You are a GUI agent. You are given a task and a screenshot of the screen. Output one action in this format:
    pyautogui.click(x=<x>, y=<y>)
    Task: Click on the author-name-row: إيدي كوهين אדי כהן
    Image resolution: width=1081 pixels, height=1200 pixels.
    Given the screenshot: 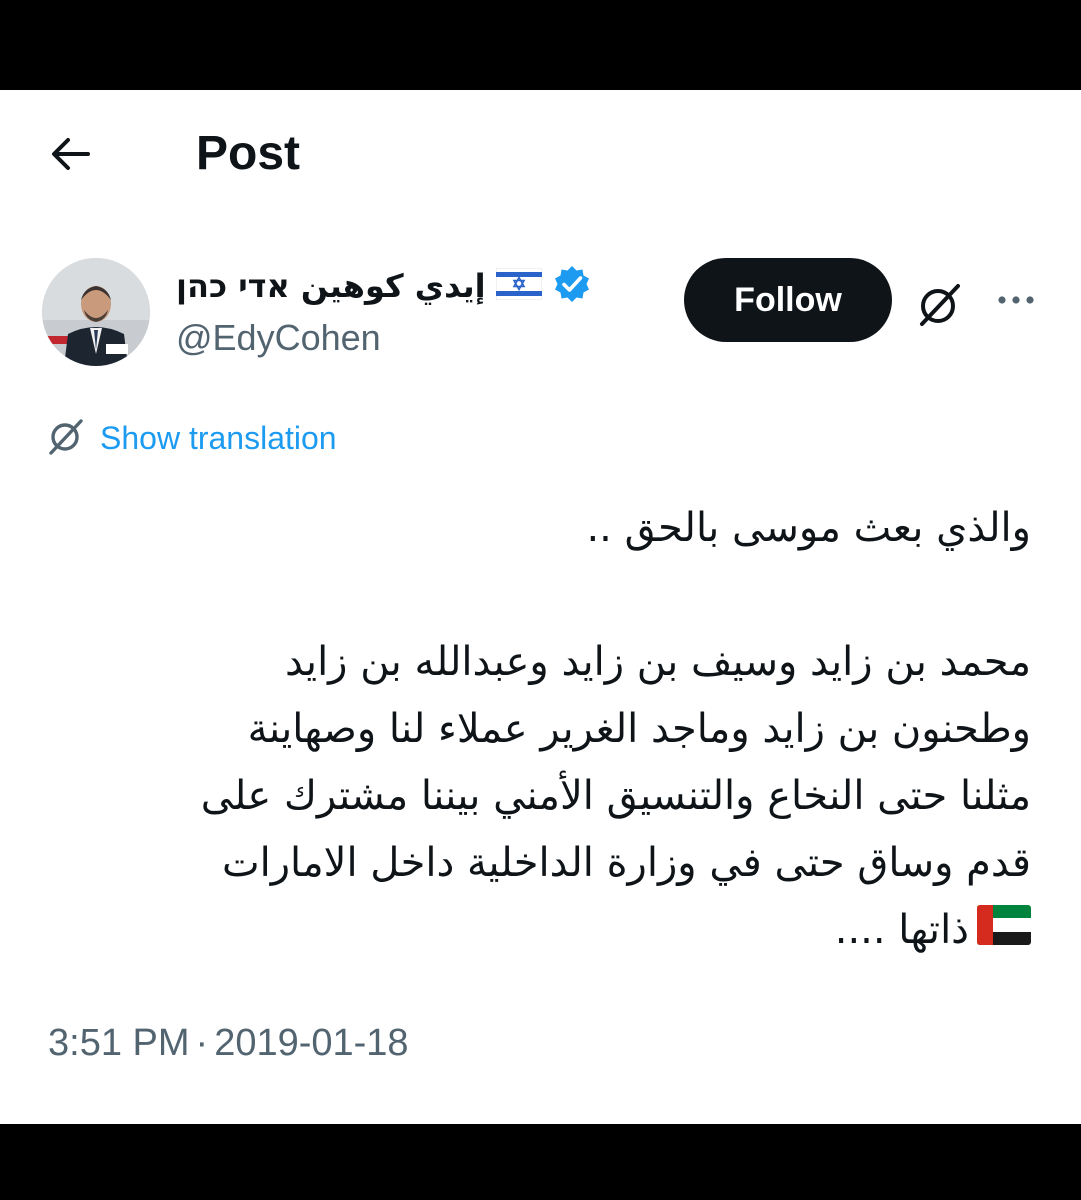 What is the action you would take?
    pyautogui.click(x=384, y=286)
    